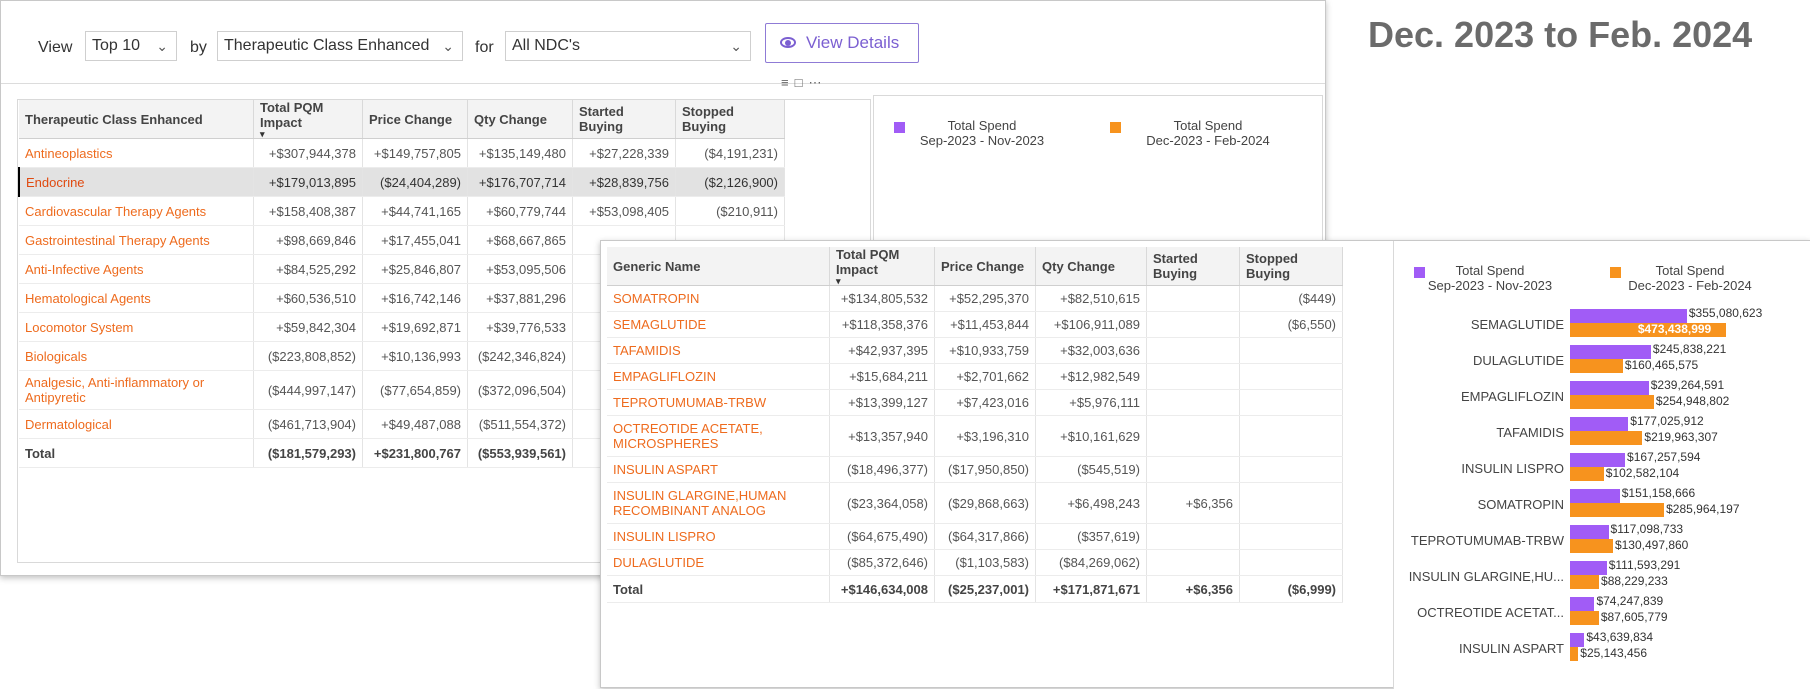 The image size is (1810, 689). Describe the element at coordinates (136, 269) in the screenshot. I see `row-name-link: Anti-Infective Agents` at that location.